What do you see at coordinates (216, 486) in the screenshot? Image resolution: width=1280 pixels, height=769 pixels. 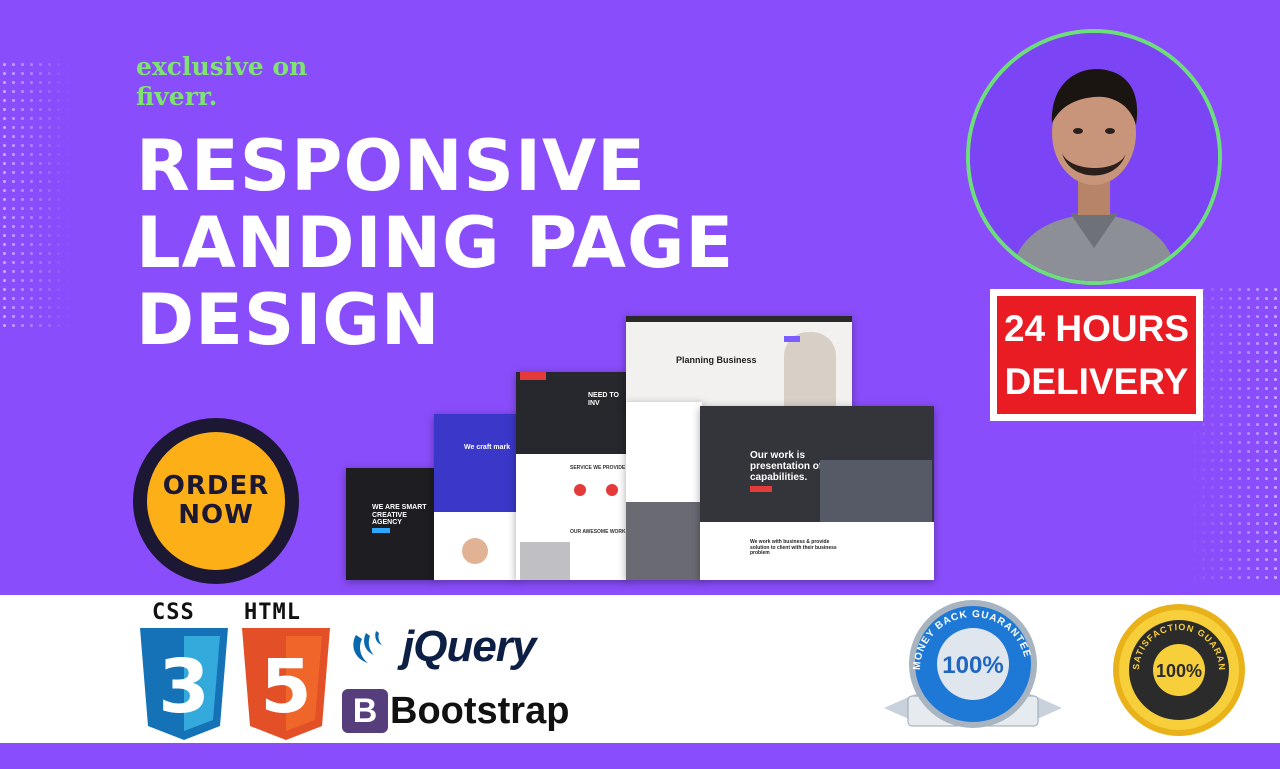 I see `order-now-line-1: ORDER` at bounding box center [216, 486].